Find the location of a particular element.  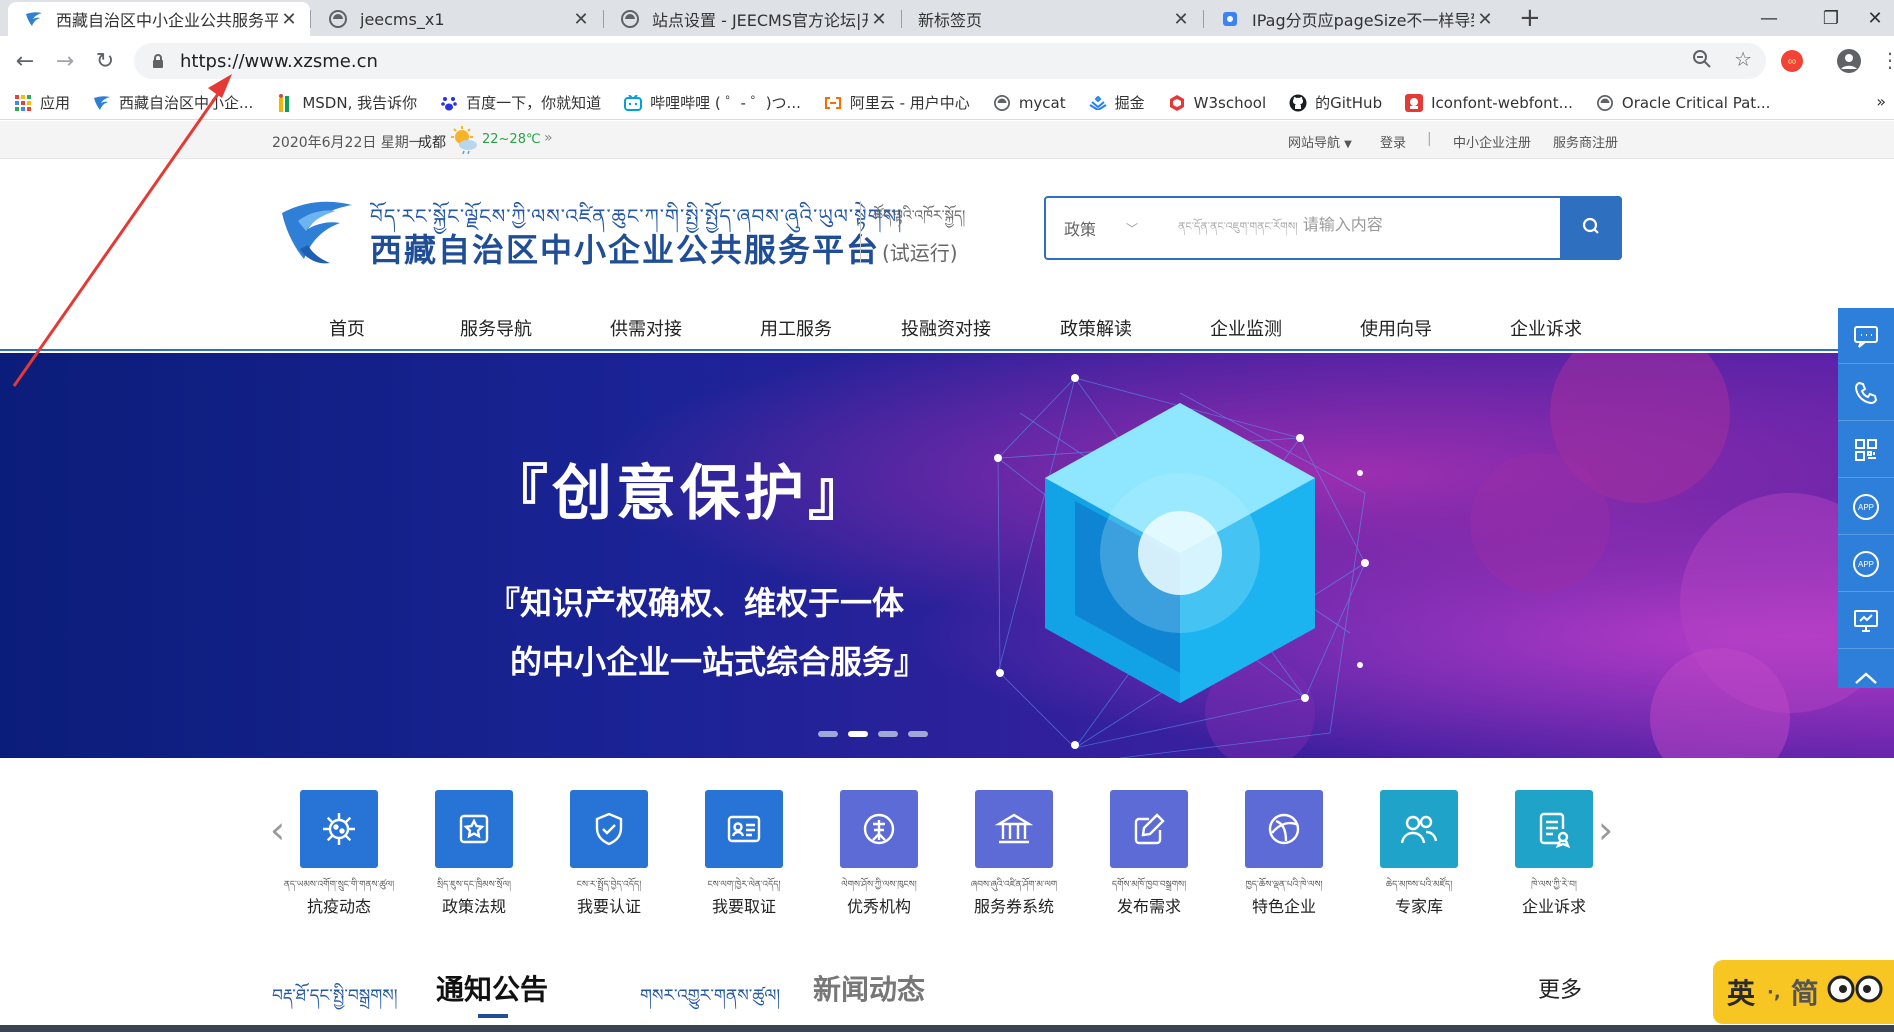

browser-tab: 站点设置 - JEECMS官方论坛|开源 ✕ is located at coordinates (752, 19).